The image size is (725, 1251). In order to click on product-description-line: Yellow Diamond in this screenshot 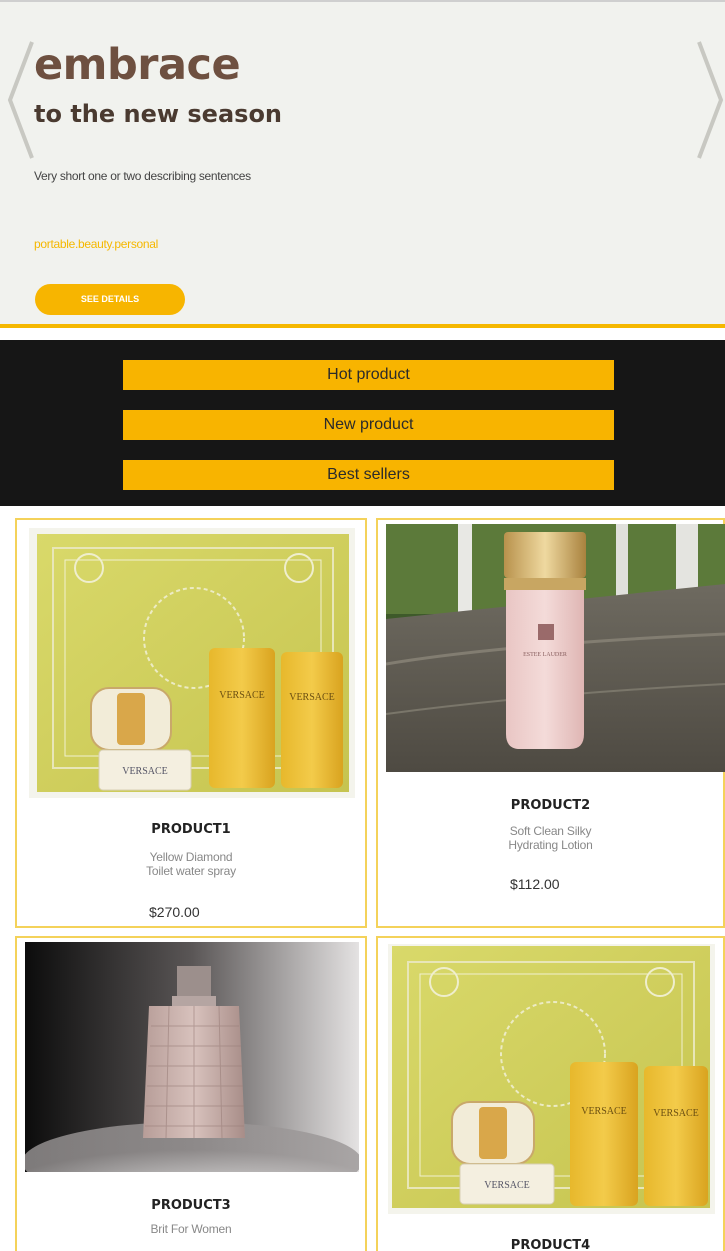, I will do `click(191, 857)`.